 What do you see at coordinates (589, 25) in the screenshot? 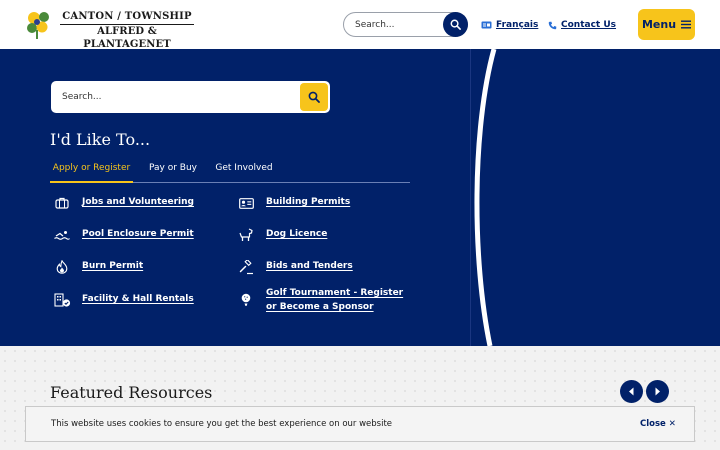
I see `contact-label: Contact Us` at bounding box center [589, 25].